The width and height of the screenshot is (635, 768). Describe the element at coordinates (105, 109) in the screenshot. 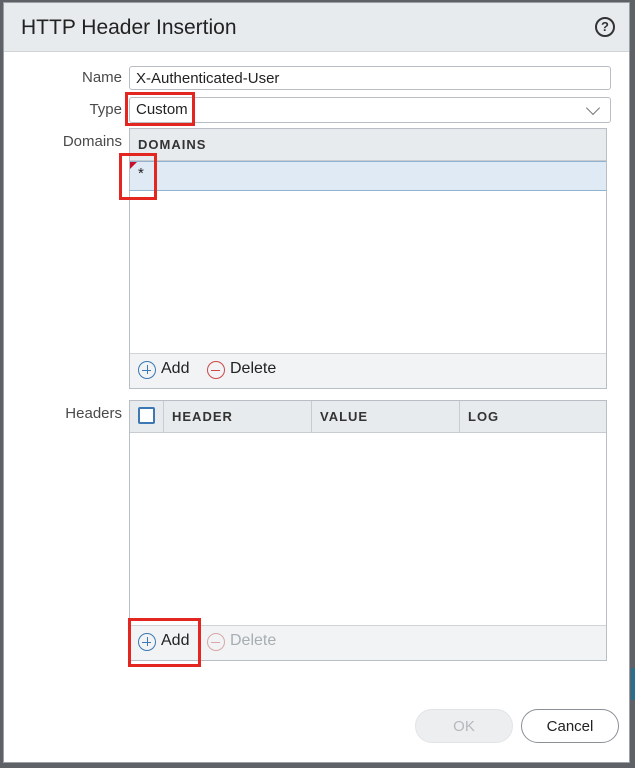

I see `type-label: Type` at that location.